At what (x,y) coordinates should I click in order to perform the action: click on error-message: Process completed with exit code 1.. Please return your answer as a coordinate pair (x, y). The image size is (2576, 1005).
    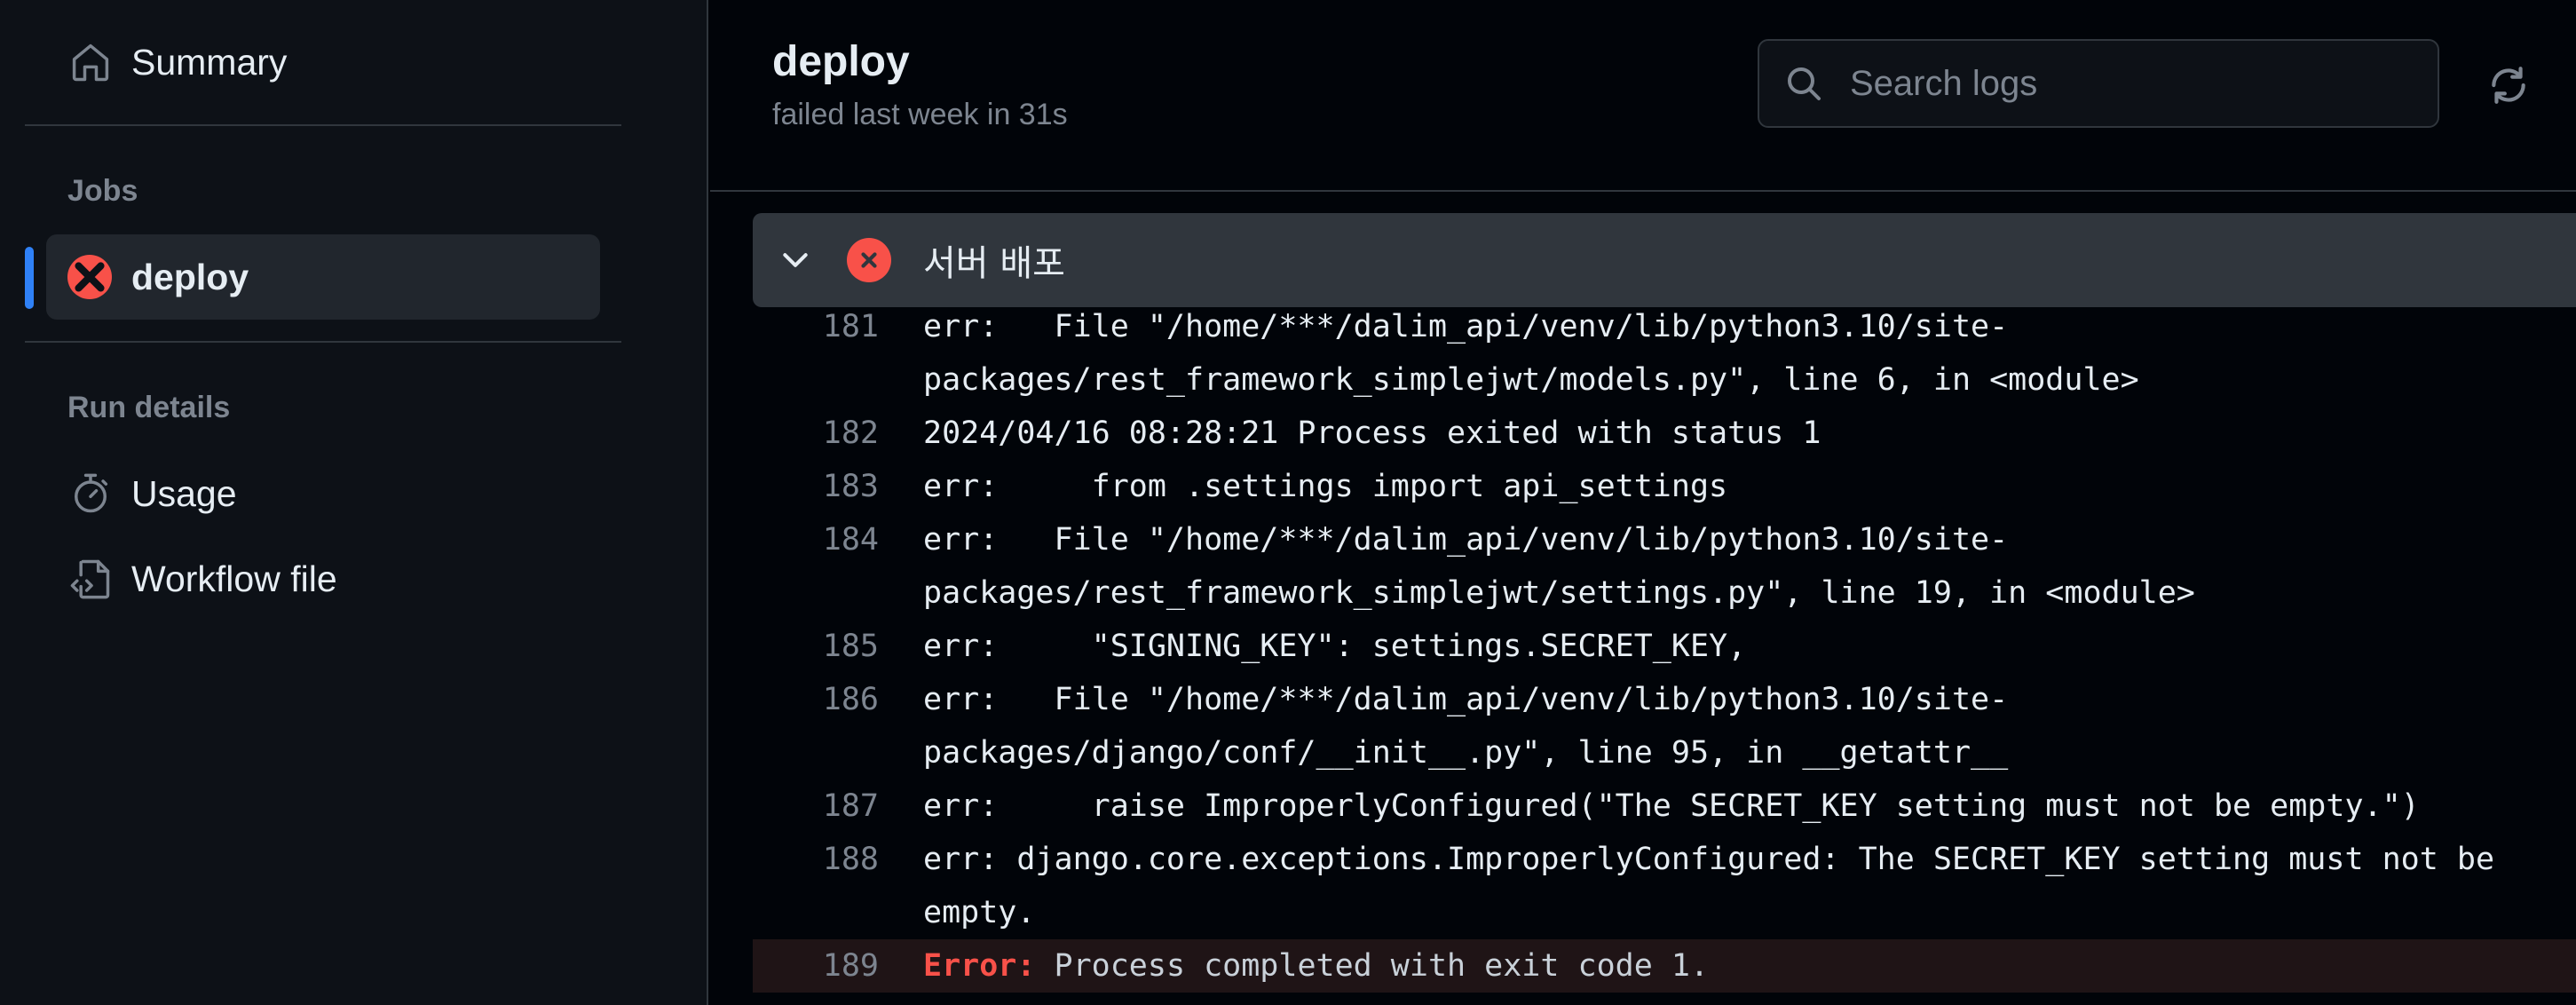
    Looking at the image, I should click on (1372, 966).